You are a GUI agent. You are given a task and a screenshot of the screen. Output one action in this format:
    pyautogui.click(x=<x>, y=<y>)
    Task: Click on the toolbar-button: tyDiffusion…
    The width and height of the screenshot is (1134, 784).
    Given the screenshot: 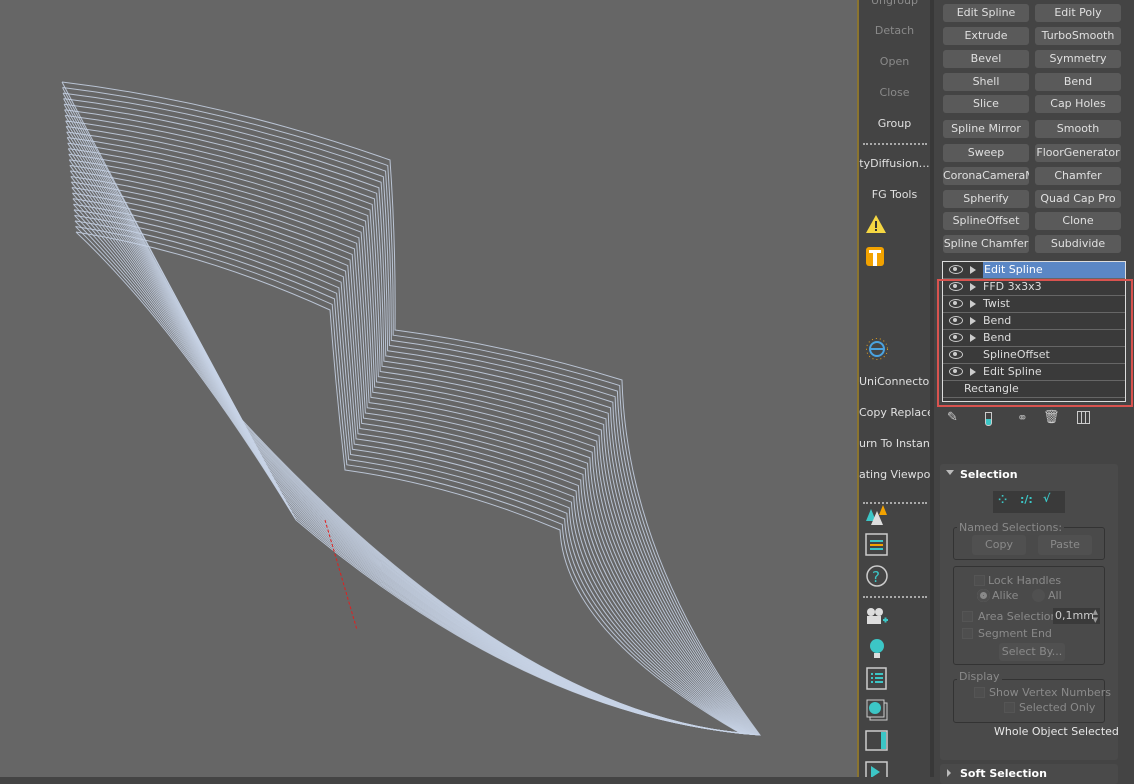 What is the action you would take?
    pyautogui.click(x=894, y=163)
    